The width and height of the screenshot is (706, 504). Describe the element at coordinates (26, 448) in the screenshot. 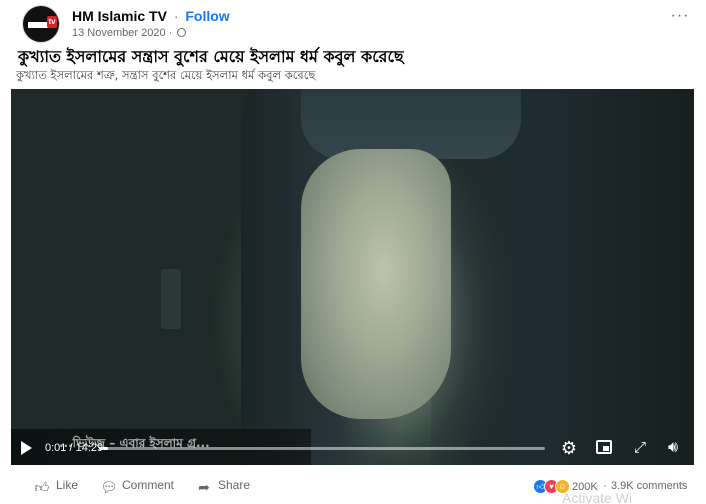

I see `play-icon` at that location.